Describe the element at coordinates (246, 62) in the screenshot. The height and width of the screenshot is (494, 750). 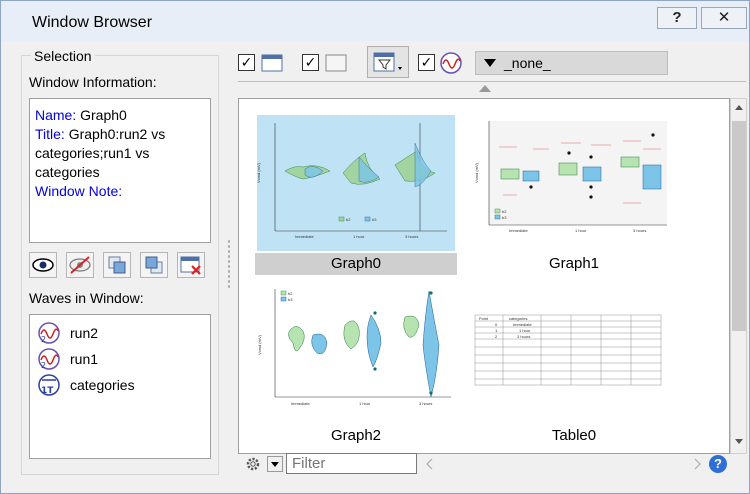
I see `graphs-checkbox: ✓` at that location.